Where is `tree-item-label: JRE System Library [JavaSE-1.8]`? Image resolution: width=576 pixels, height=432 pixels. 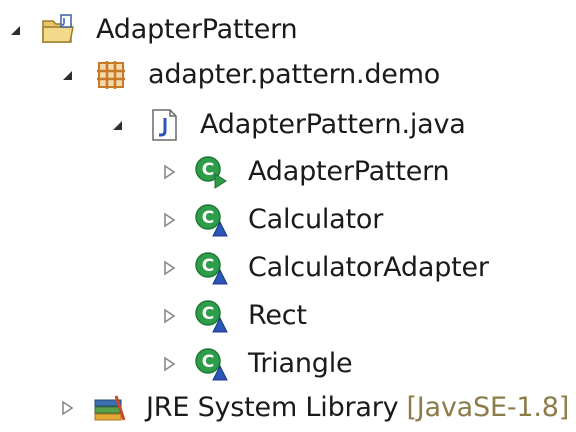
tree-item-label: JRE System Library [JavaSE-1.8] is located at coordinates (357, 408).